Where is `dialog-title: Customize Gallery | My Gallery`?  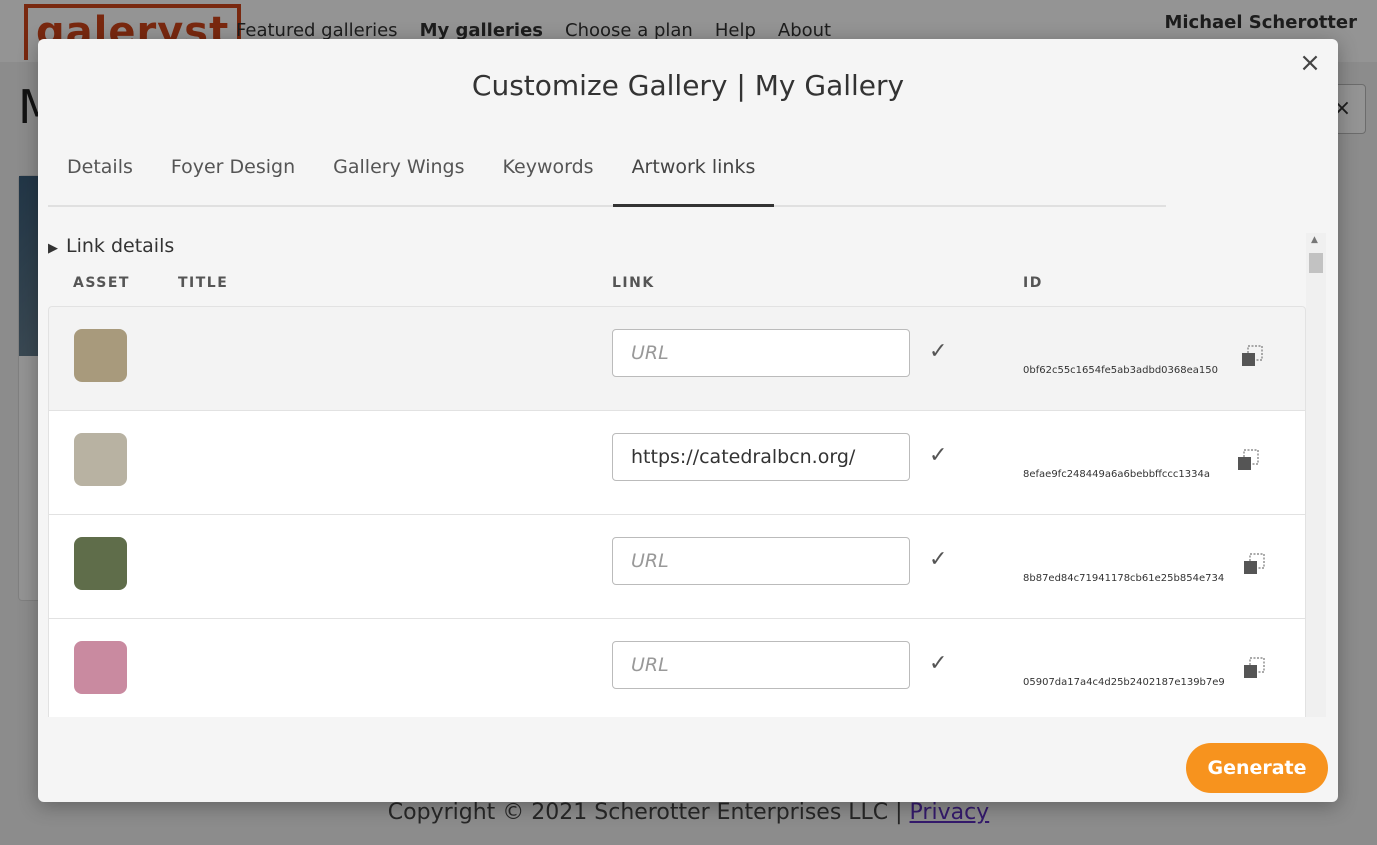
dialog-title: Customize Gallery | My Gallery is located at coordinates (688, 85).